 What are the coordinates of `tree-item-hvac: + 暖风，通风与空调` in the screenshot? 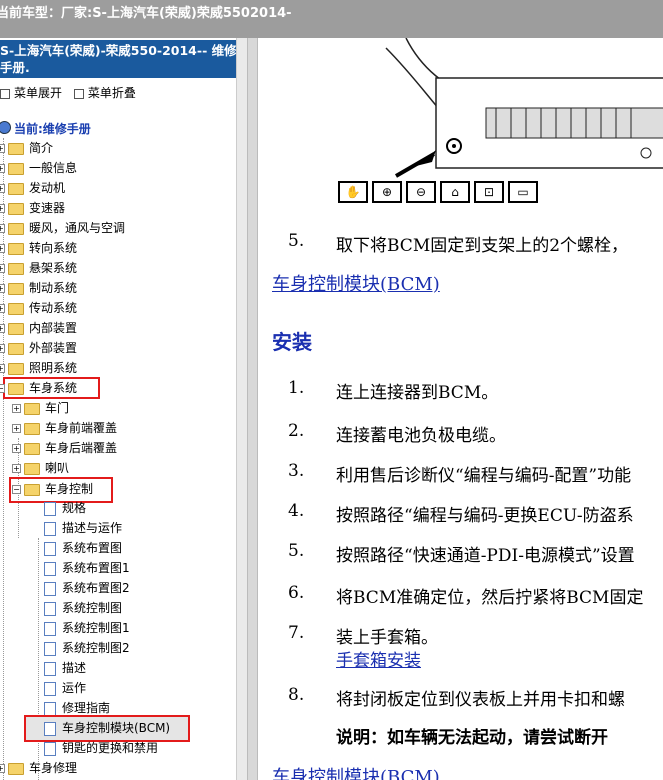 It's located at (62, 228).